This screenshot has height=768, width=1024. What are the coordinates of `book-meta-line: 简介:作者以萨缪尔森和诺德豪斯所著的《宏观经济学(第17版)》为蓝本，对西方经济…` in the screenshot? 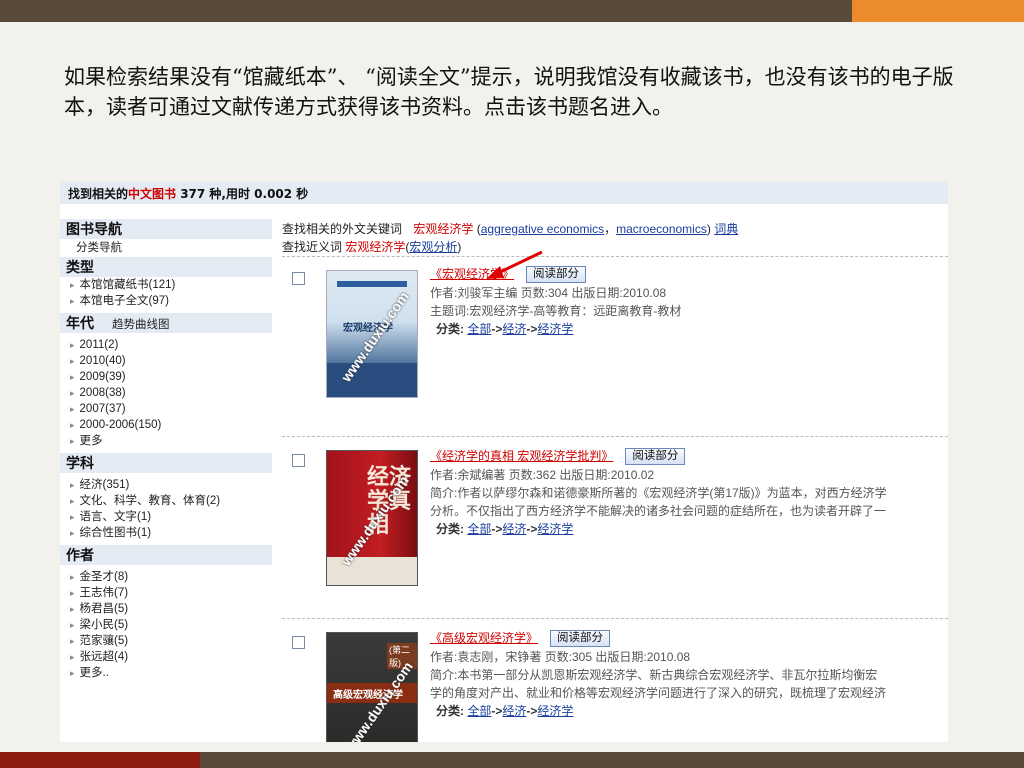 It's located at (658, 493).